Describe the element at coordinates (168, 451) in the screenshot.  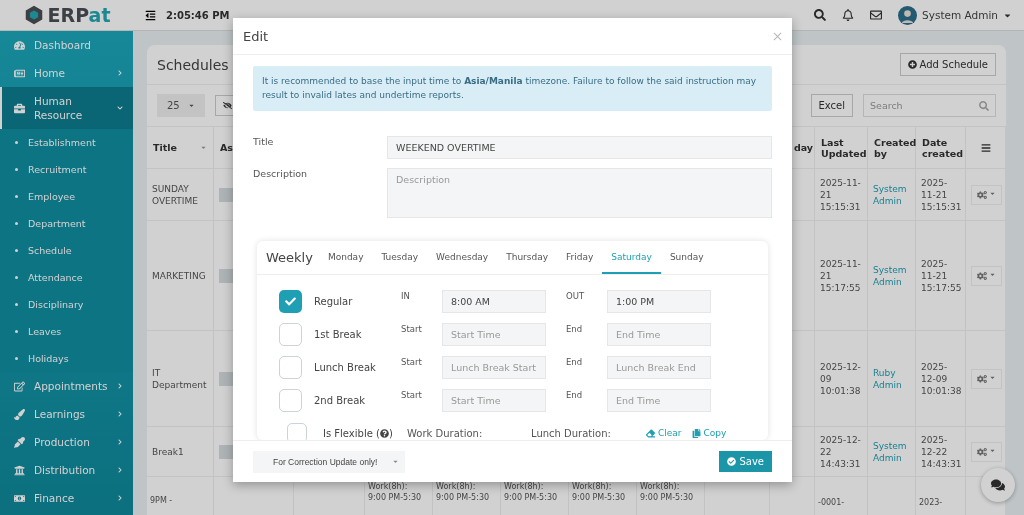
I see `table-cell: Break1` at that location.